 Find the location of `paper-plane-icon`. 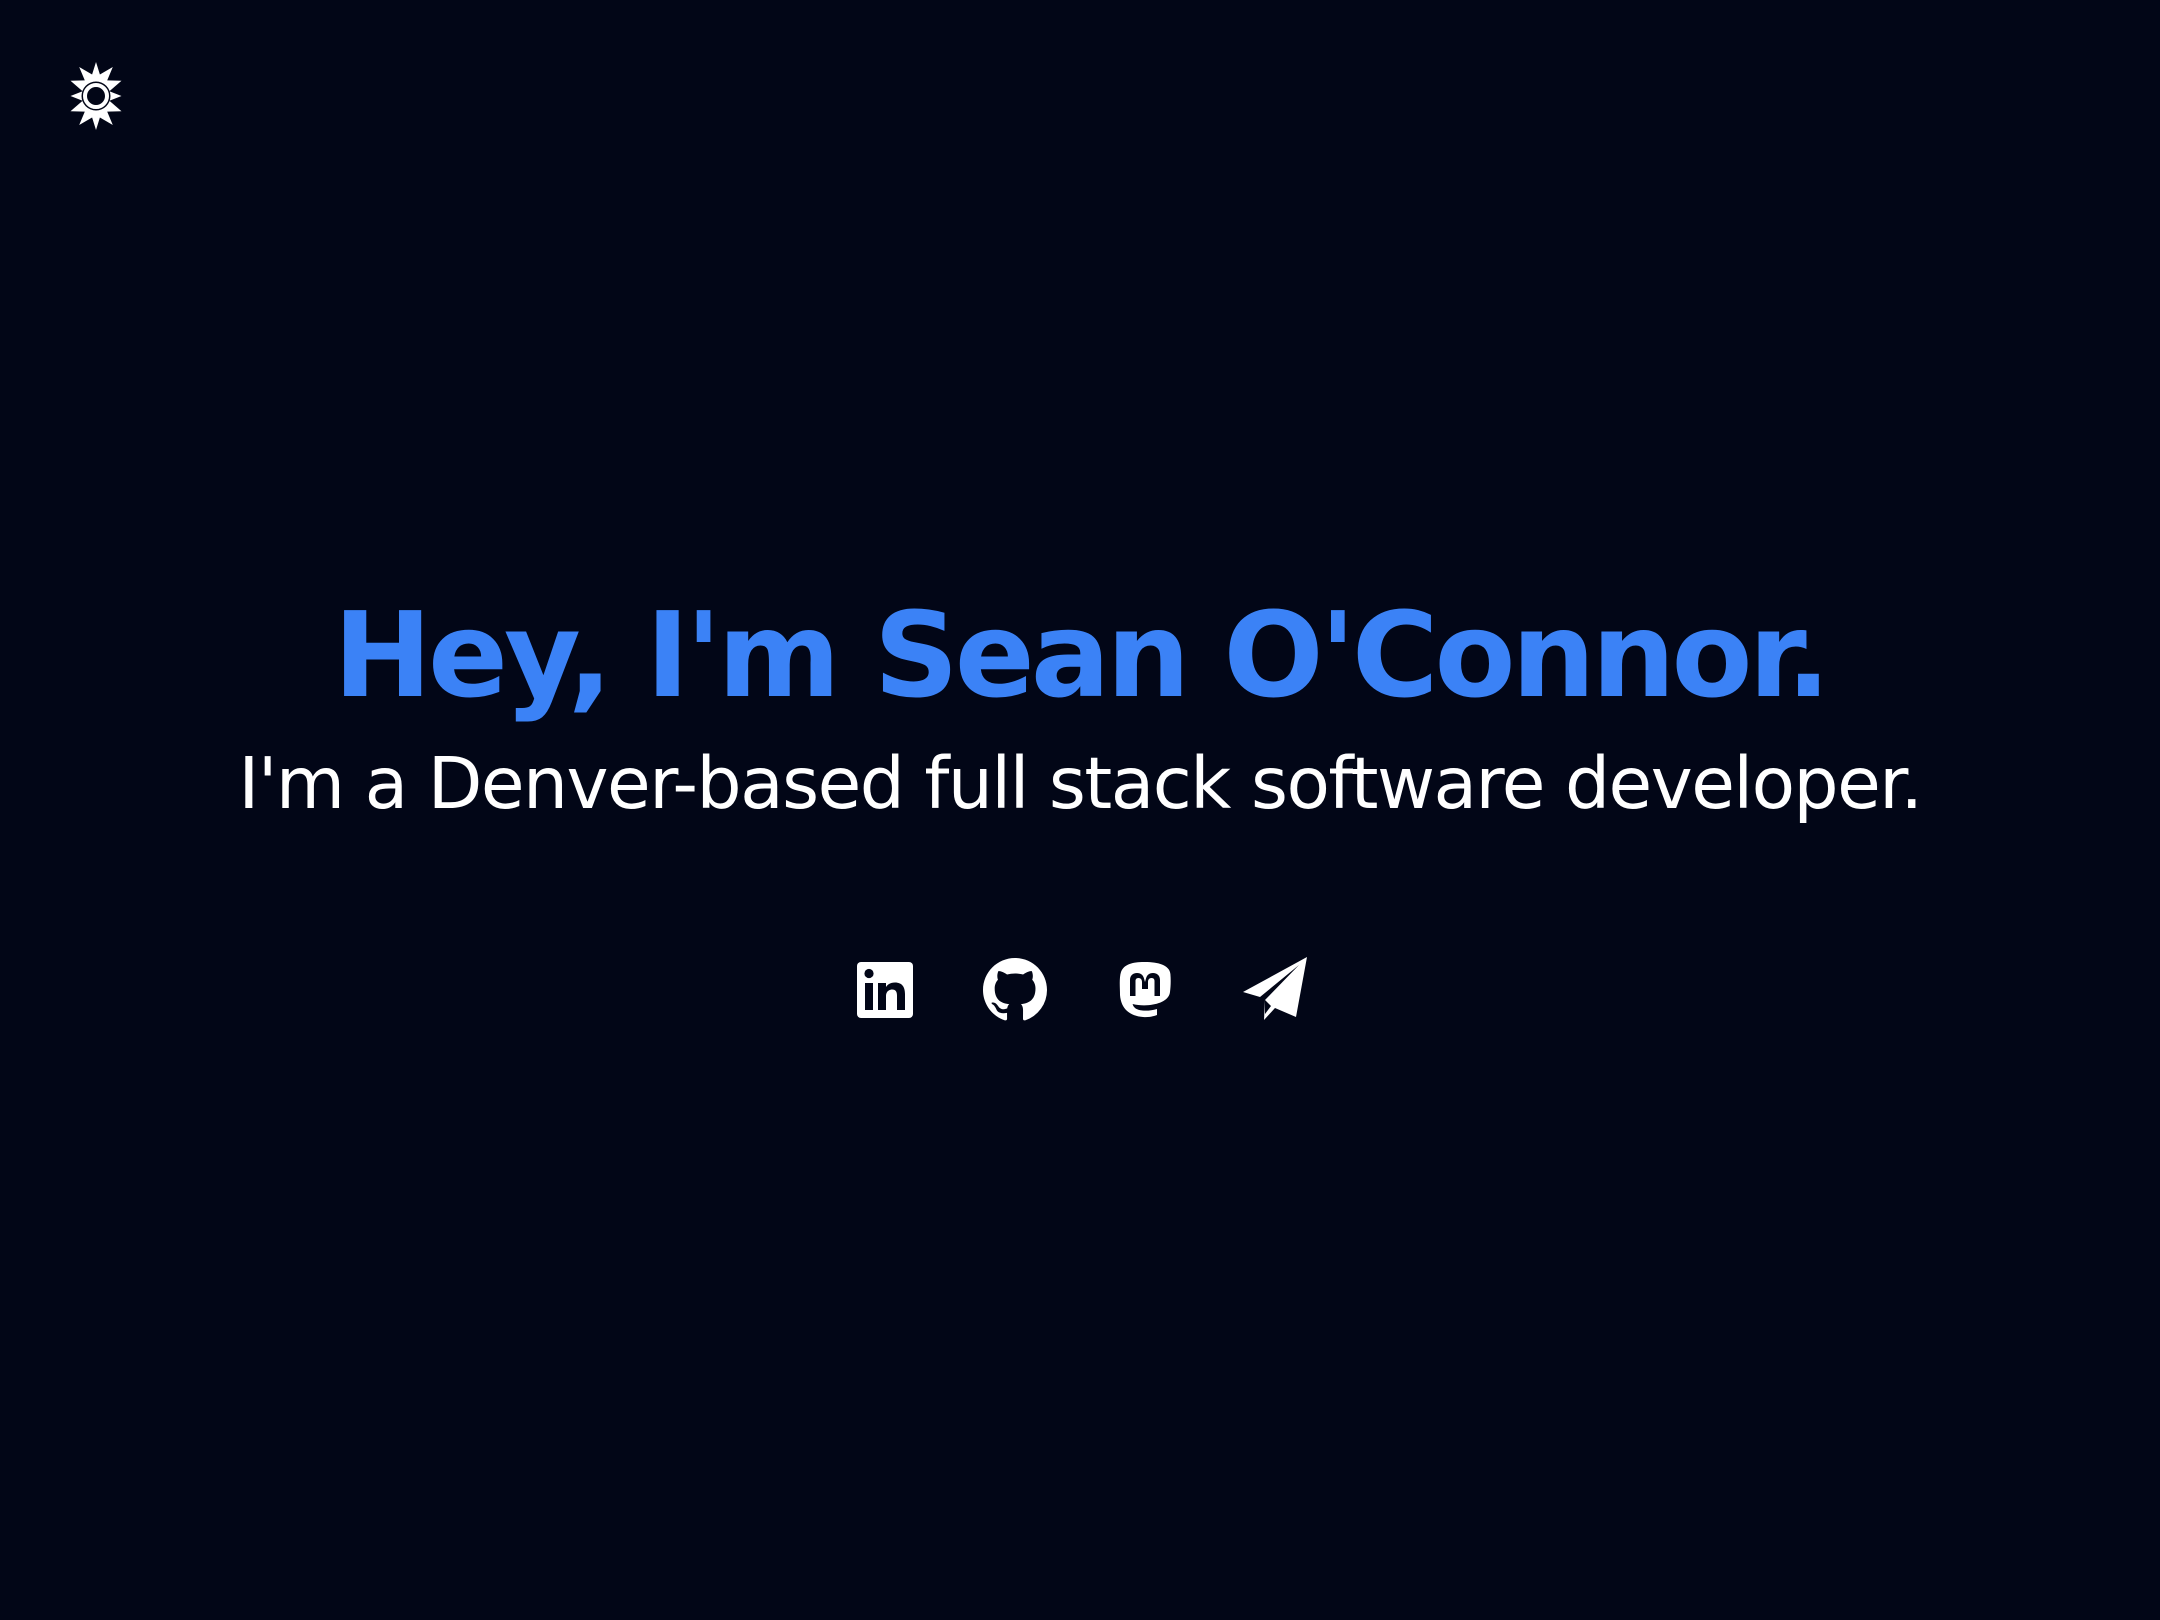

paper-plane-icon is located at coordinates (1275, 990).